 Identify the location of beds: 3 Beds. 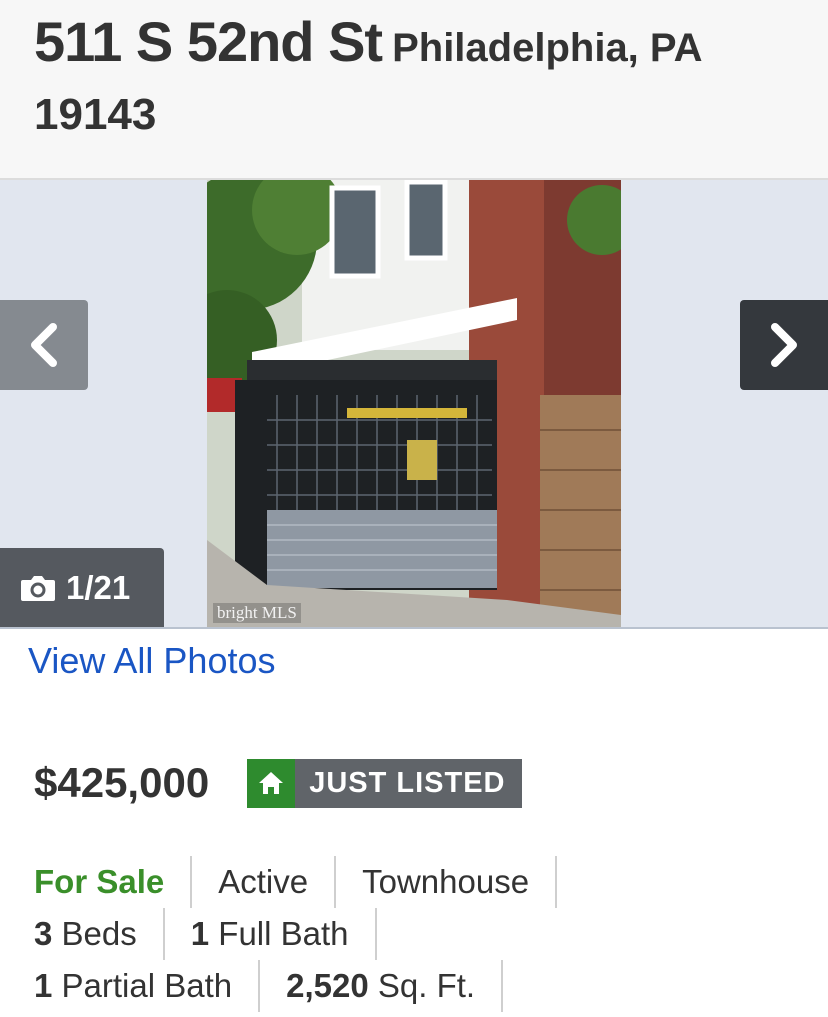
(99, 934).